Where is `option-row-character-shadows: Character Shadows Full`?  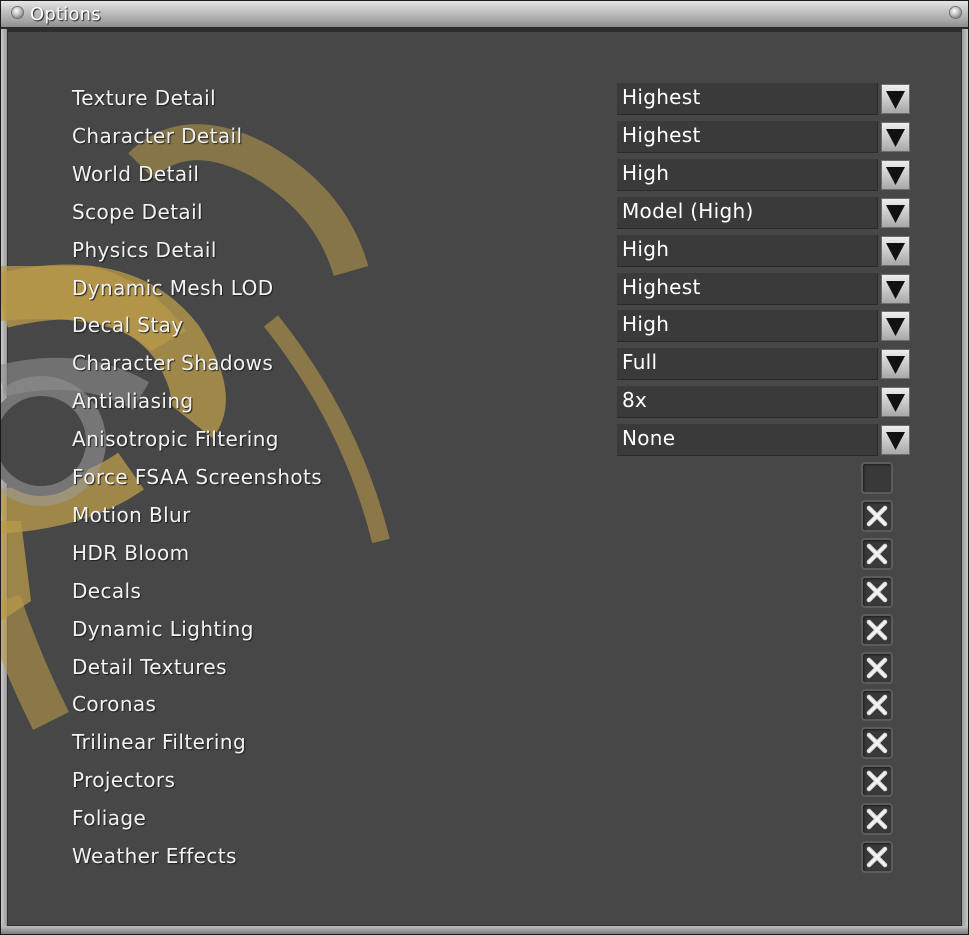
option-row-character-shadows: Character Shadows Full is located at coordinates (492, 365).